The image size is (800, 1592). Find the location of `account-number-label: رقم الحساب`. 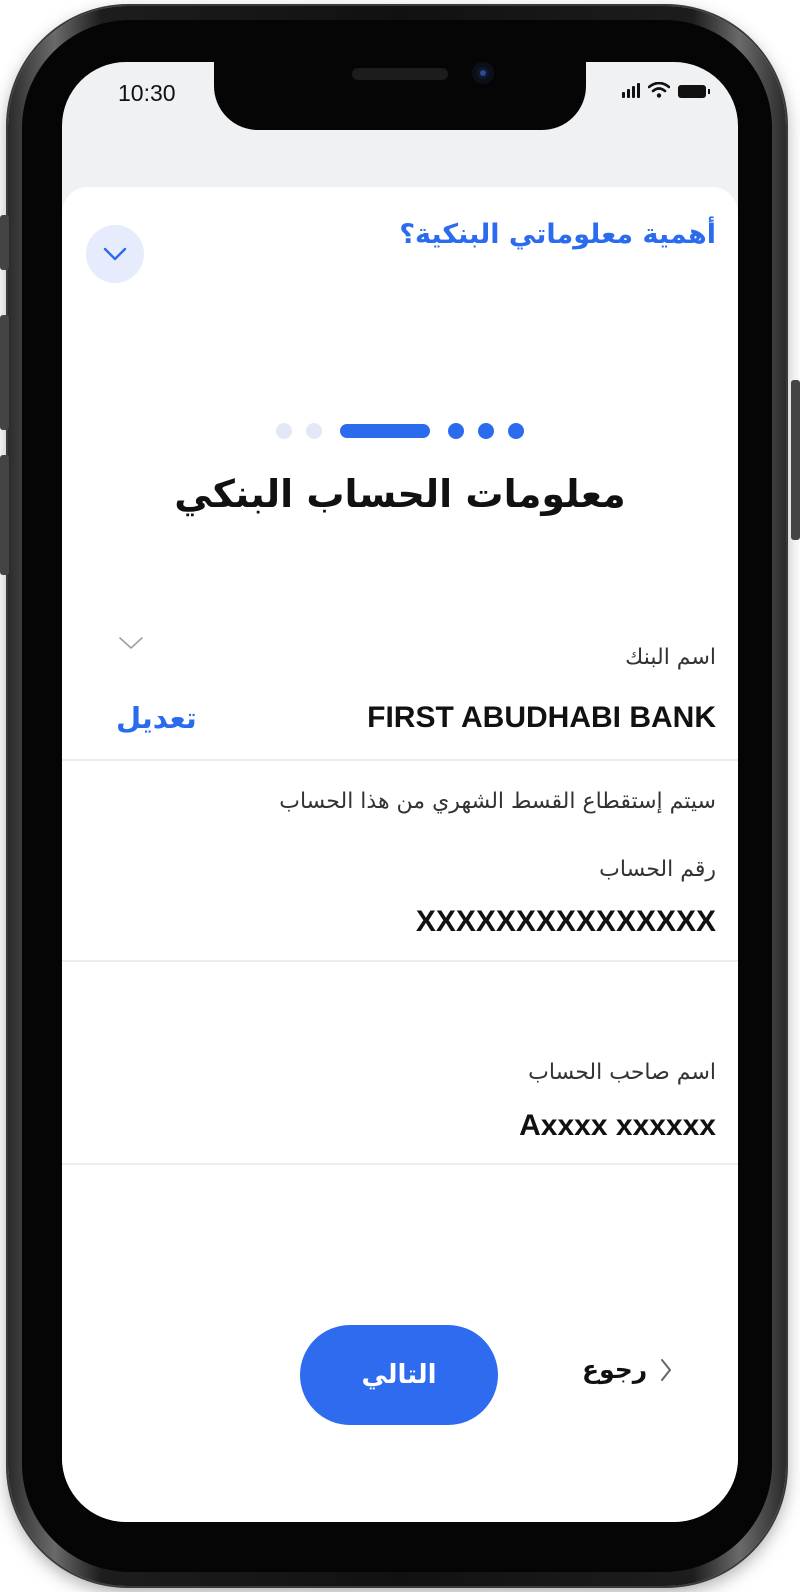

account-number-label: رقم الحساب is located at coordinates (657, 869).